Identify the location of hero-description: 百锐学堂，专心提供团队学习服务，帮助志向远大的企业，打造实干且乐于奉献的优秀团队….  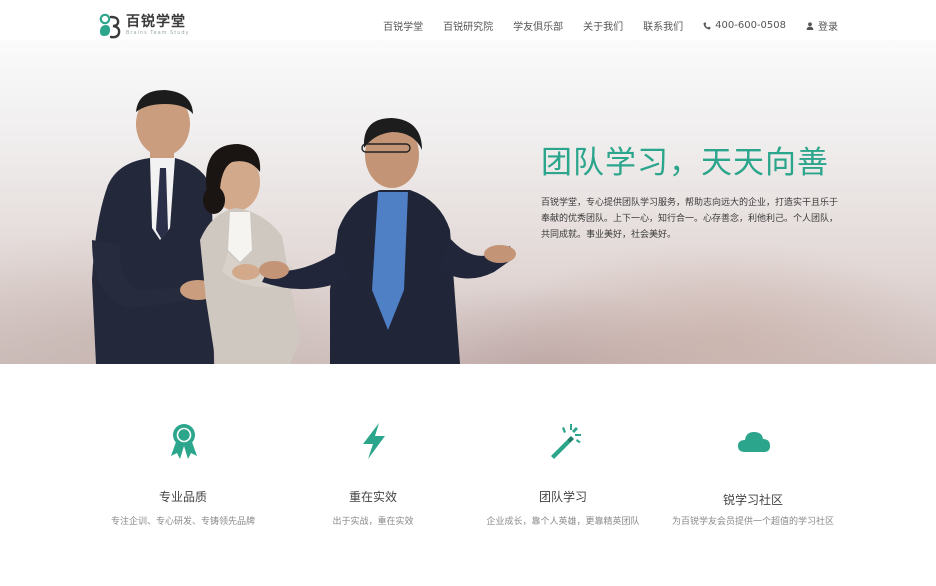
(690, 219).